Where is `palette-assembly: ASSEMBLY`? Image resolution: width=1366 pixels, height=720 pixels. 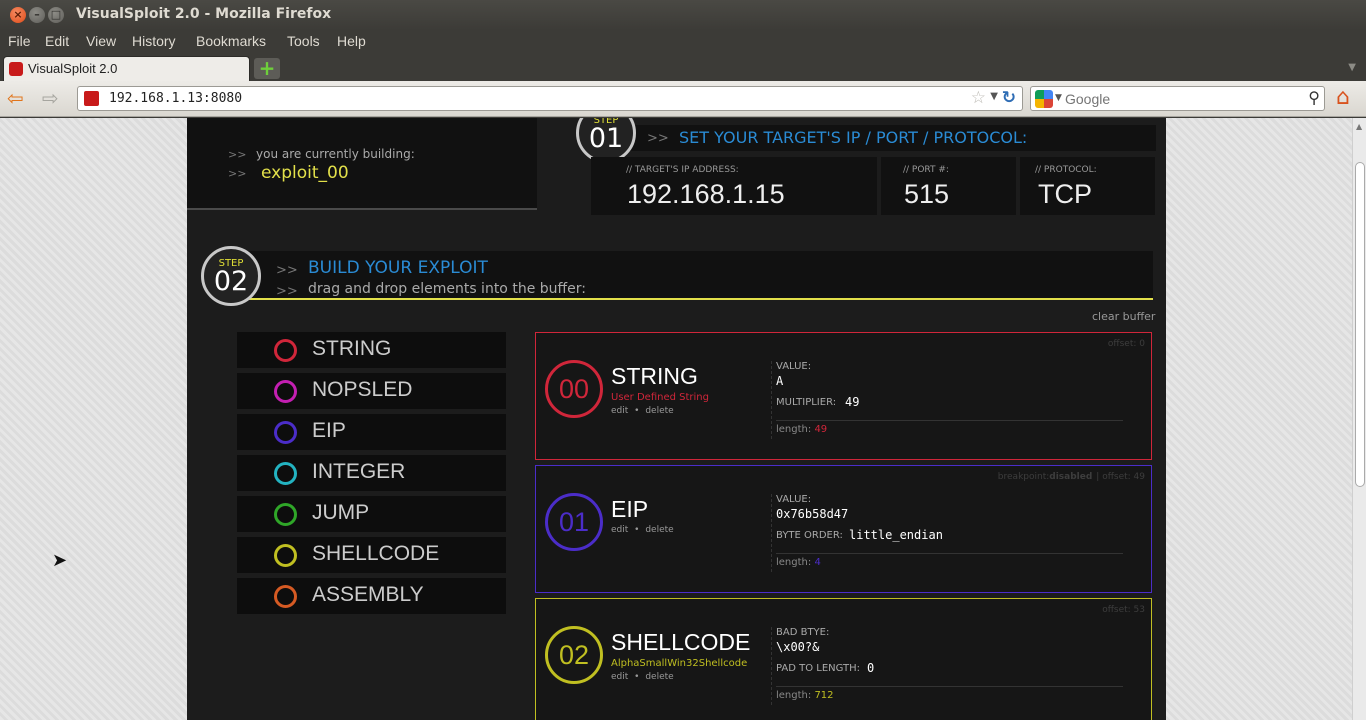 palette-assembly: ASSEMBLY is located at coordinates (371, 596).